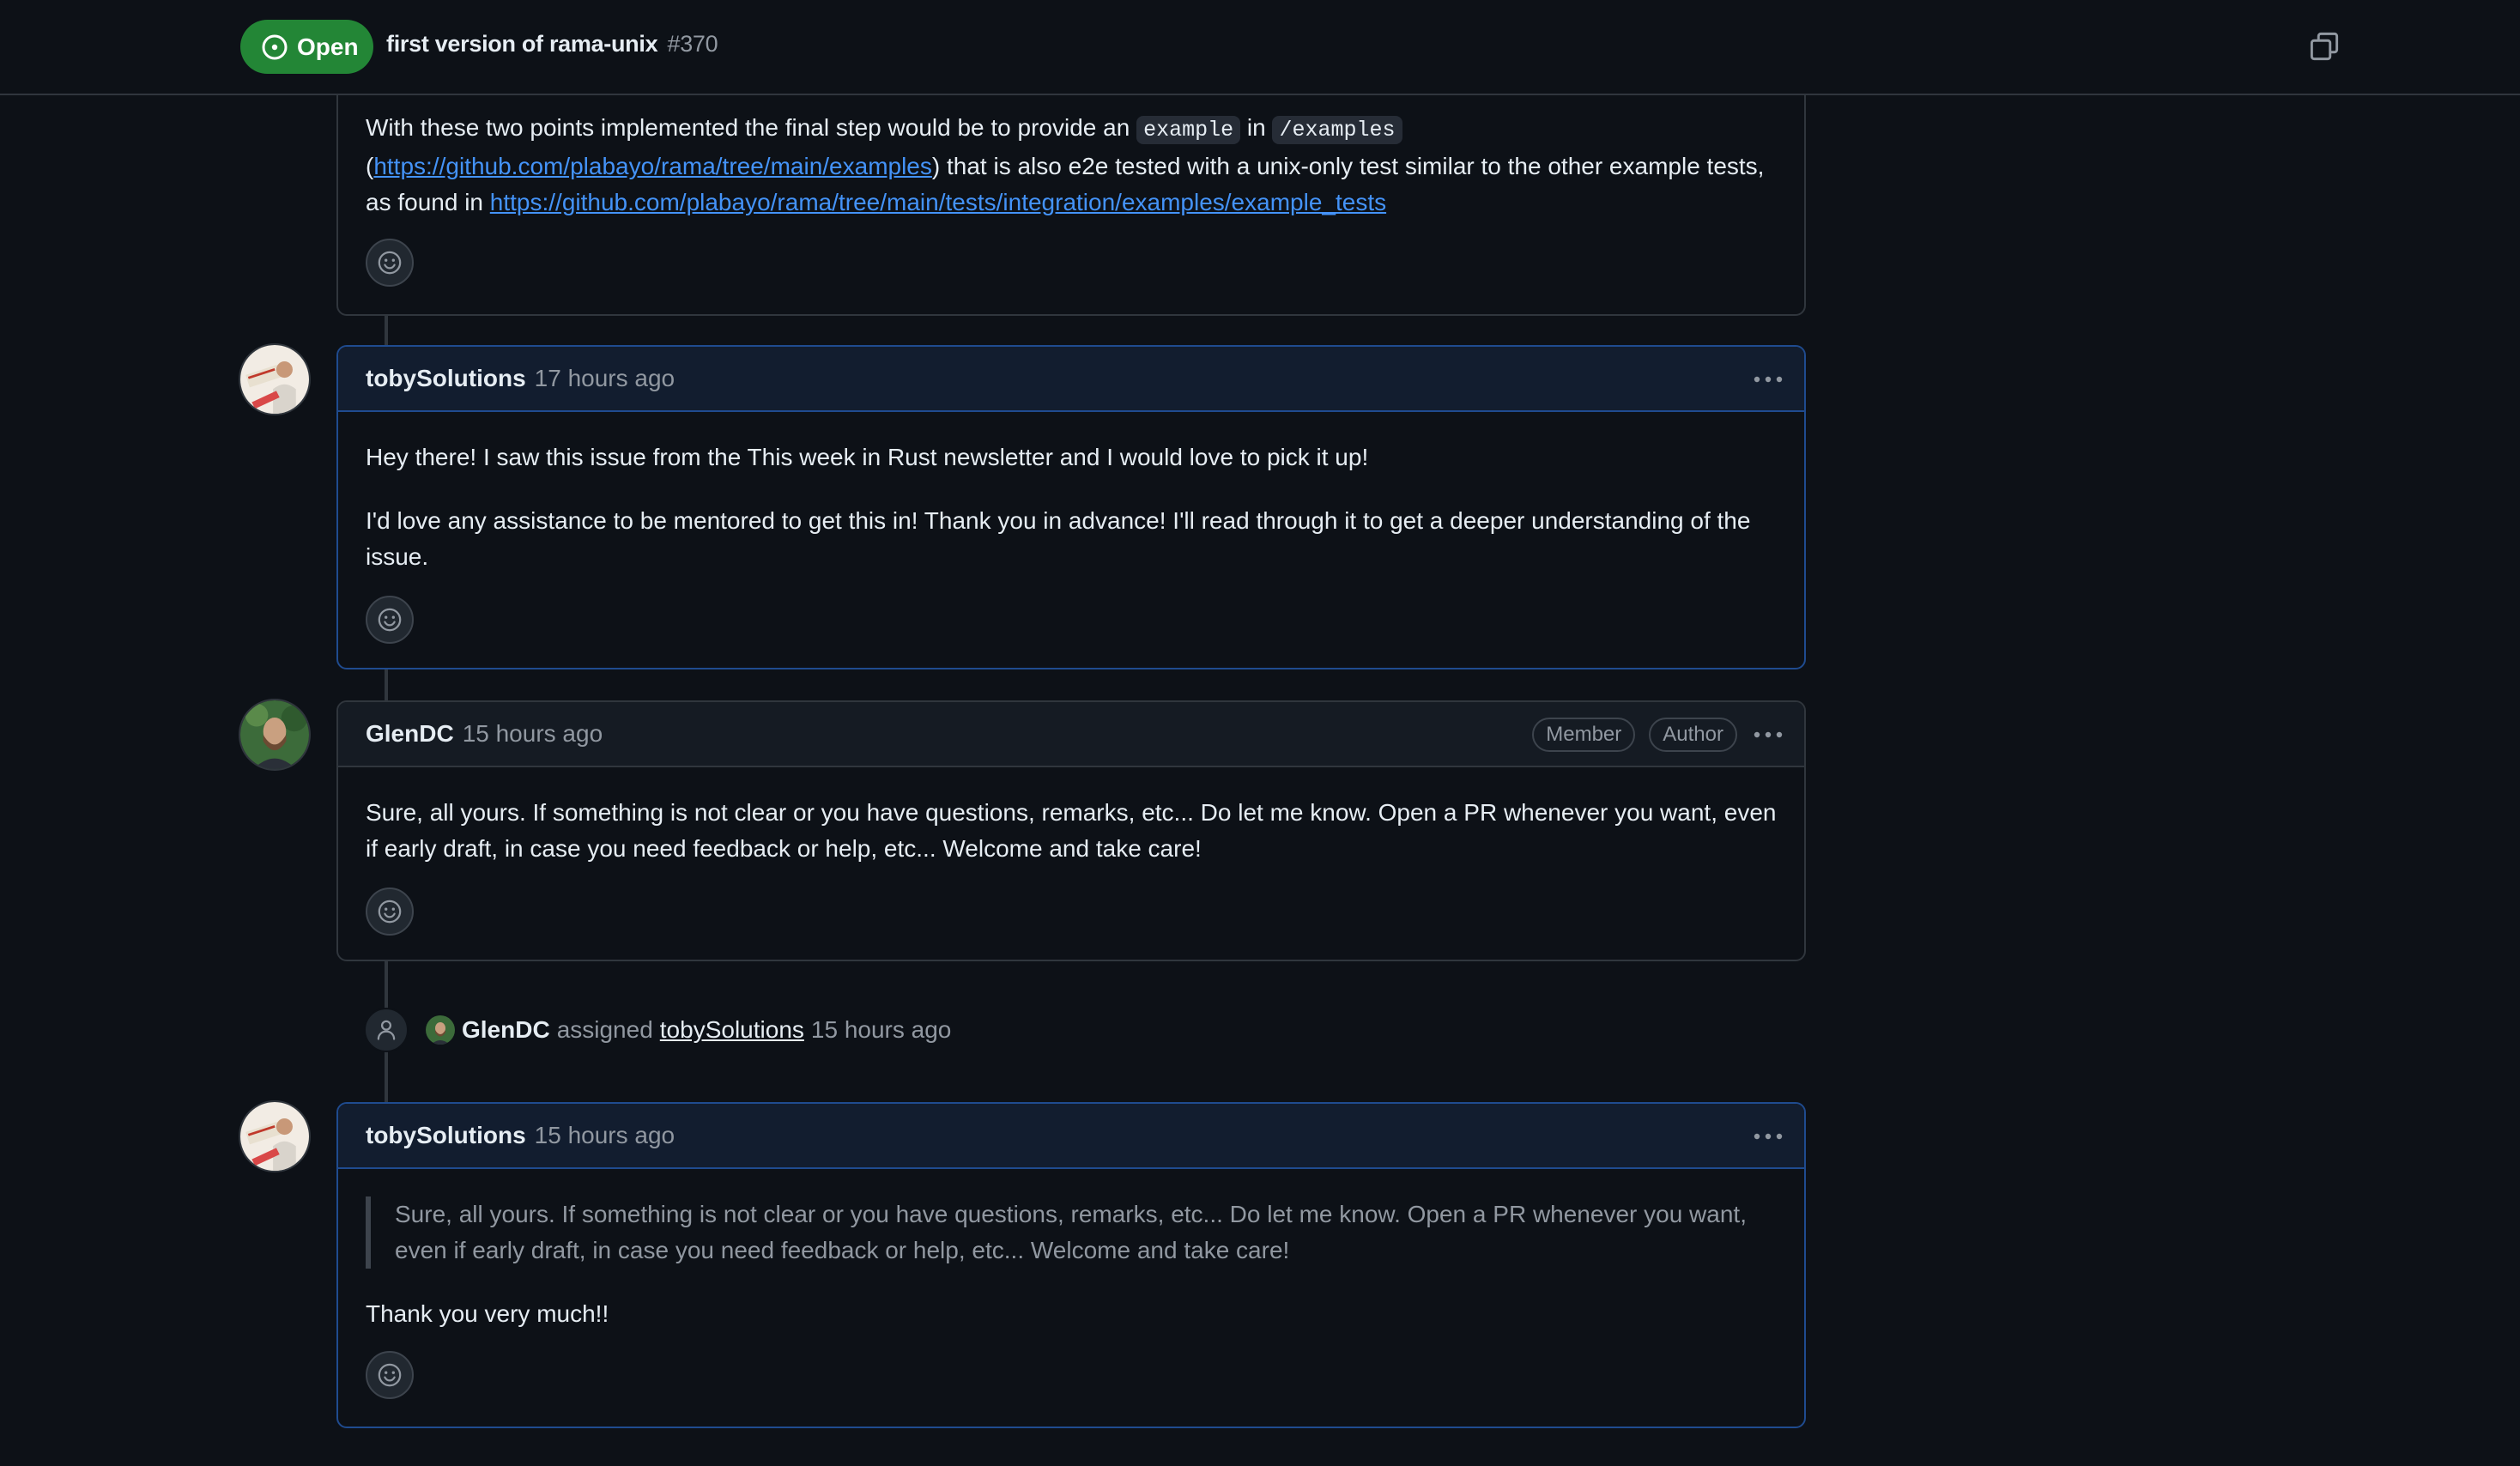  Describe the element at coordinates (328, 46) in the screenshot. I see `issue-state-label: Open` at that location.